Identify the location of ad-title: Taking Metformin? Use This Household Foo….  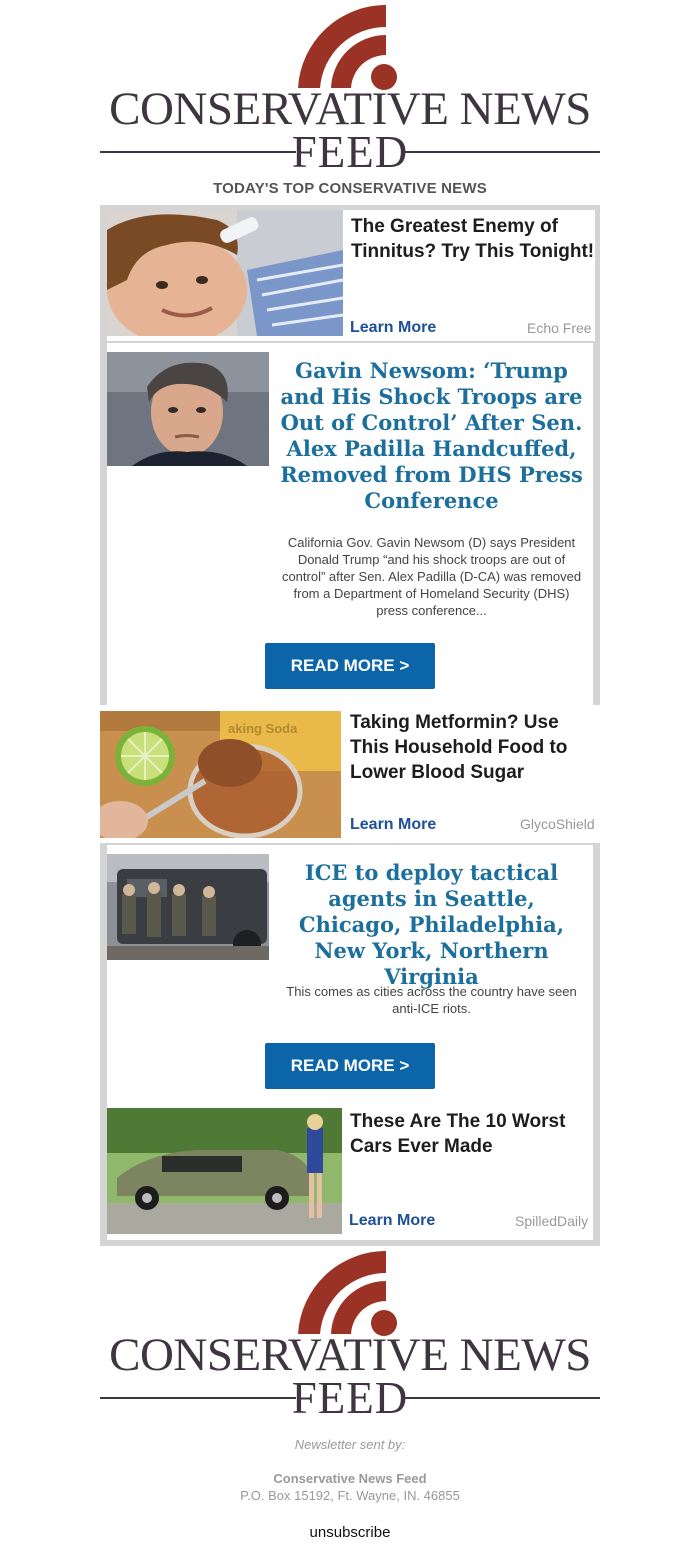
(472, 747).